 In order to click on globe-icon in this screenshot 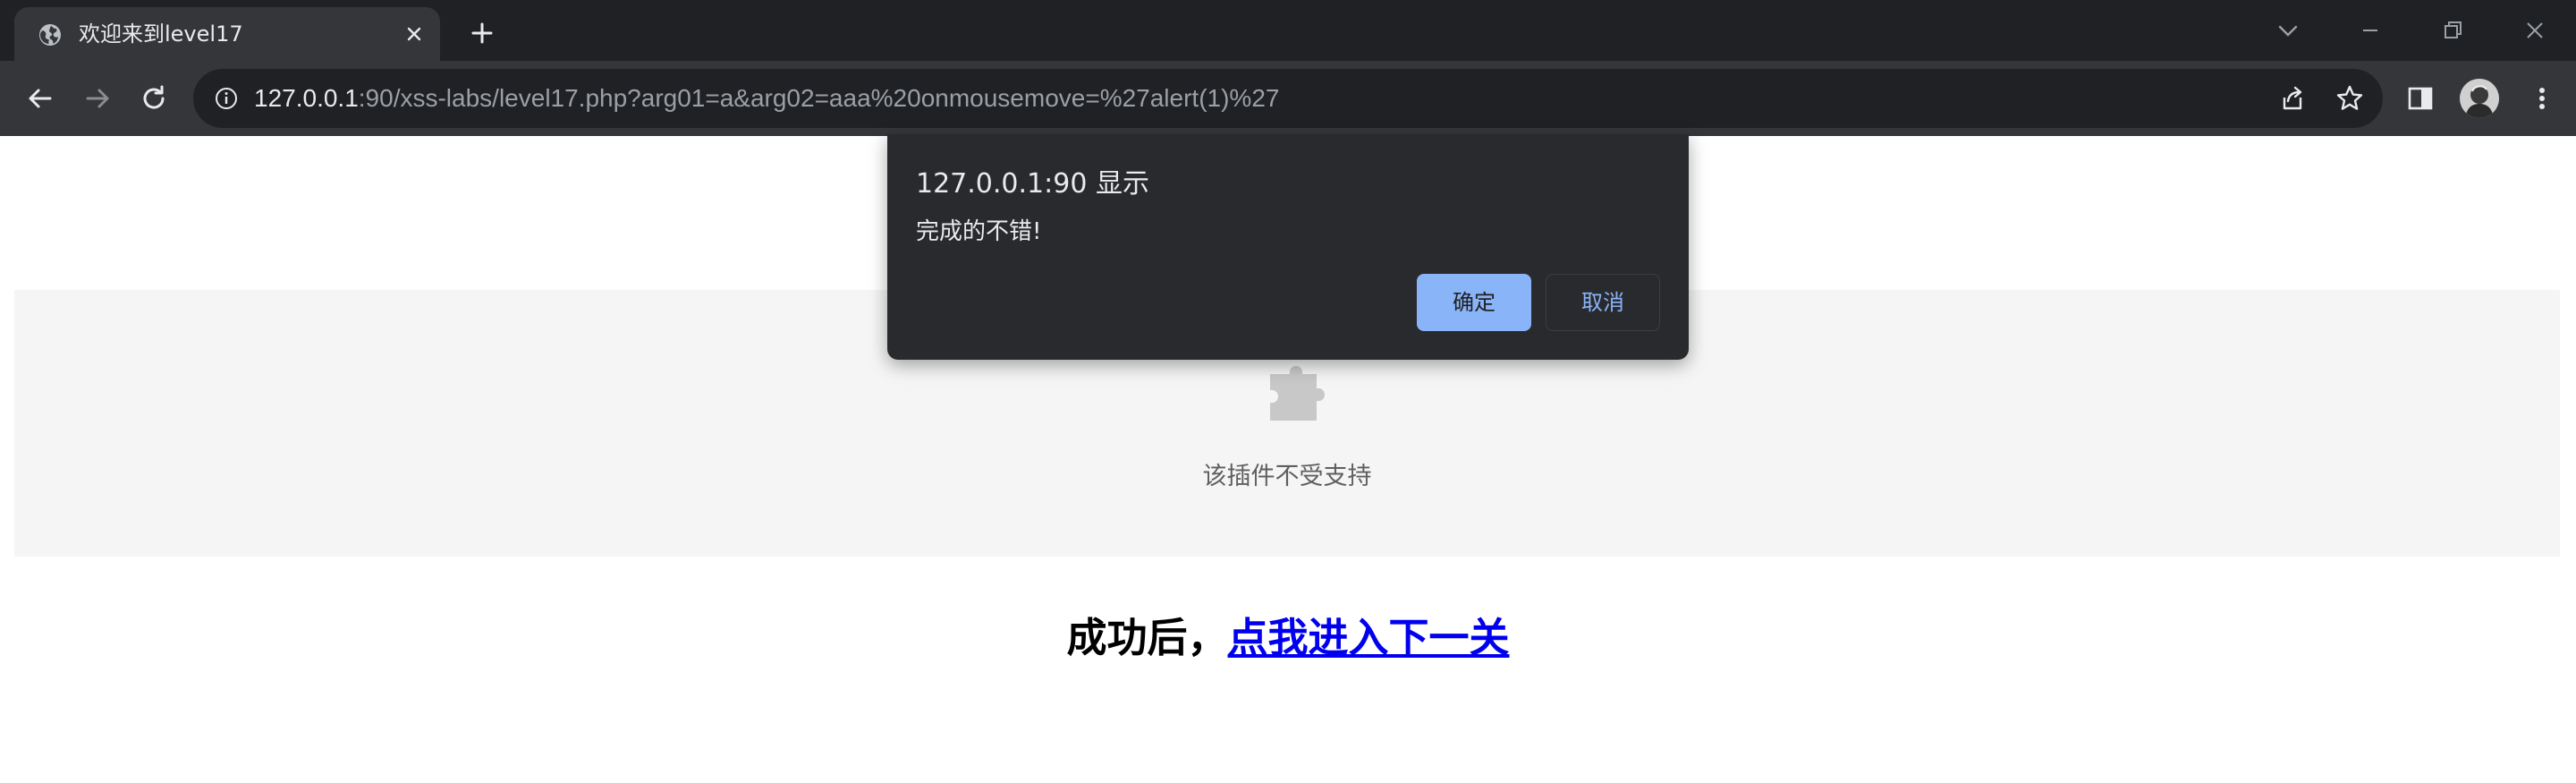, I will do `click(50, 35)`.